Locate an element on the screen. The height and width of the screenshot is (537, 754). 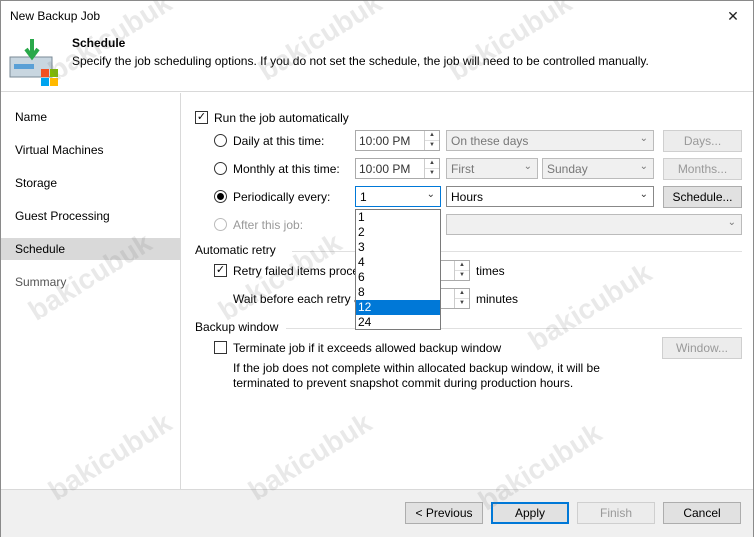
daily-label: Daily at this time: is located at coordinates (279, 141).